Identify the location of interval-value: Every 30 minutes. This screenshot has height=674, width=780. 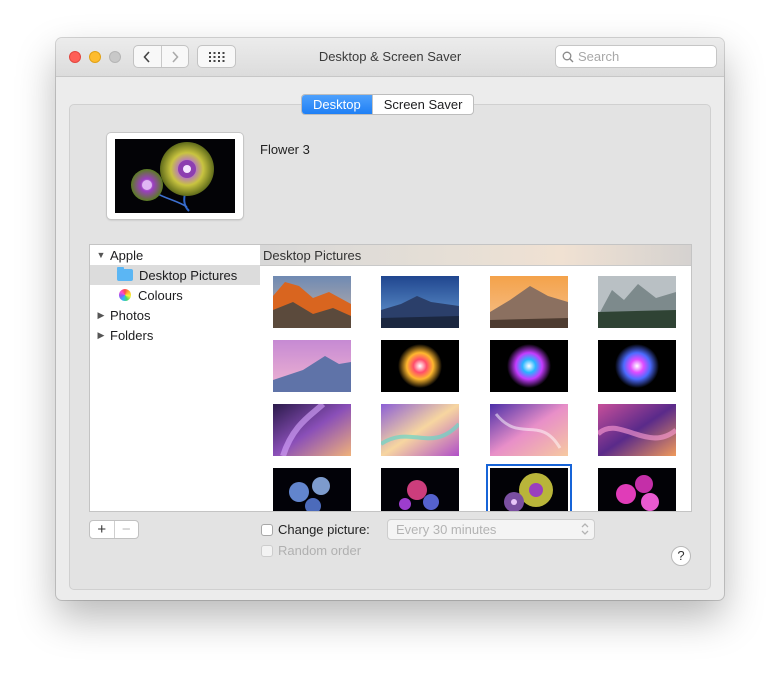
(446, 529).